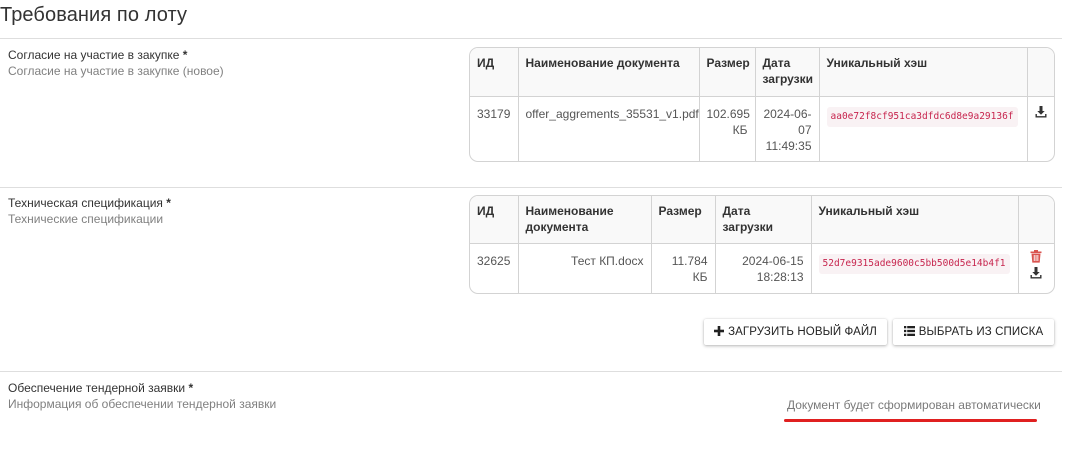  What do you see at coordinates (85, 203) in the screenshot?
I see `section-title: Техническая спецификация` at bounding box center [85, 203].